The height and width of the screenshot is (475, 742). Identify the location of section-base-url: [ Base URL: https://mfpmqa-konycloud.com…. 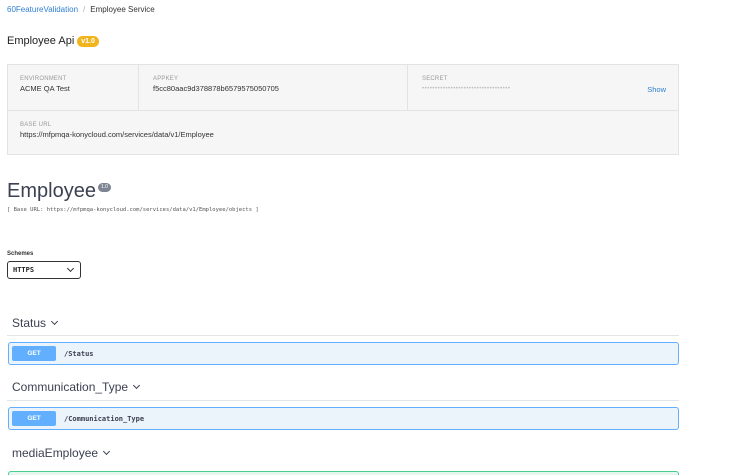
(133, 210).